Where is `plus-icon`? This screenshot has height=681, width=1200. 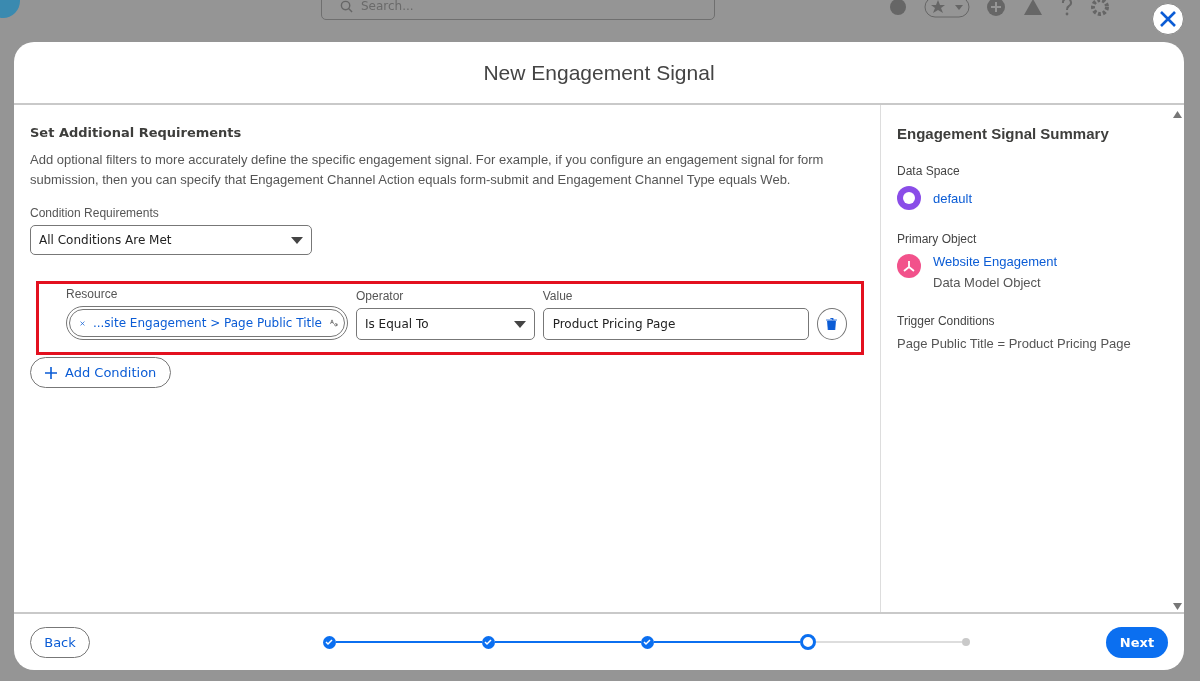 plus-icon is located at coordinates (51, 372).